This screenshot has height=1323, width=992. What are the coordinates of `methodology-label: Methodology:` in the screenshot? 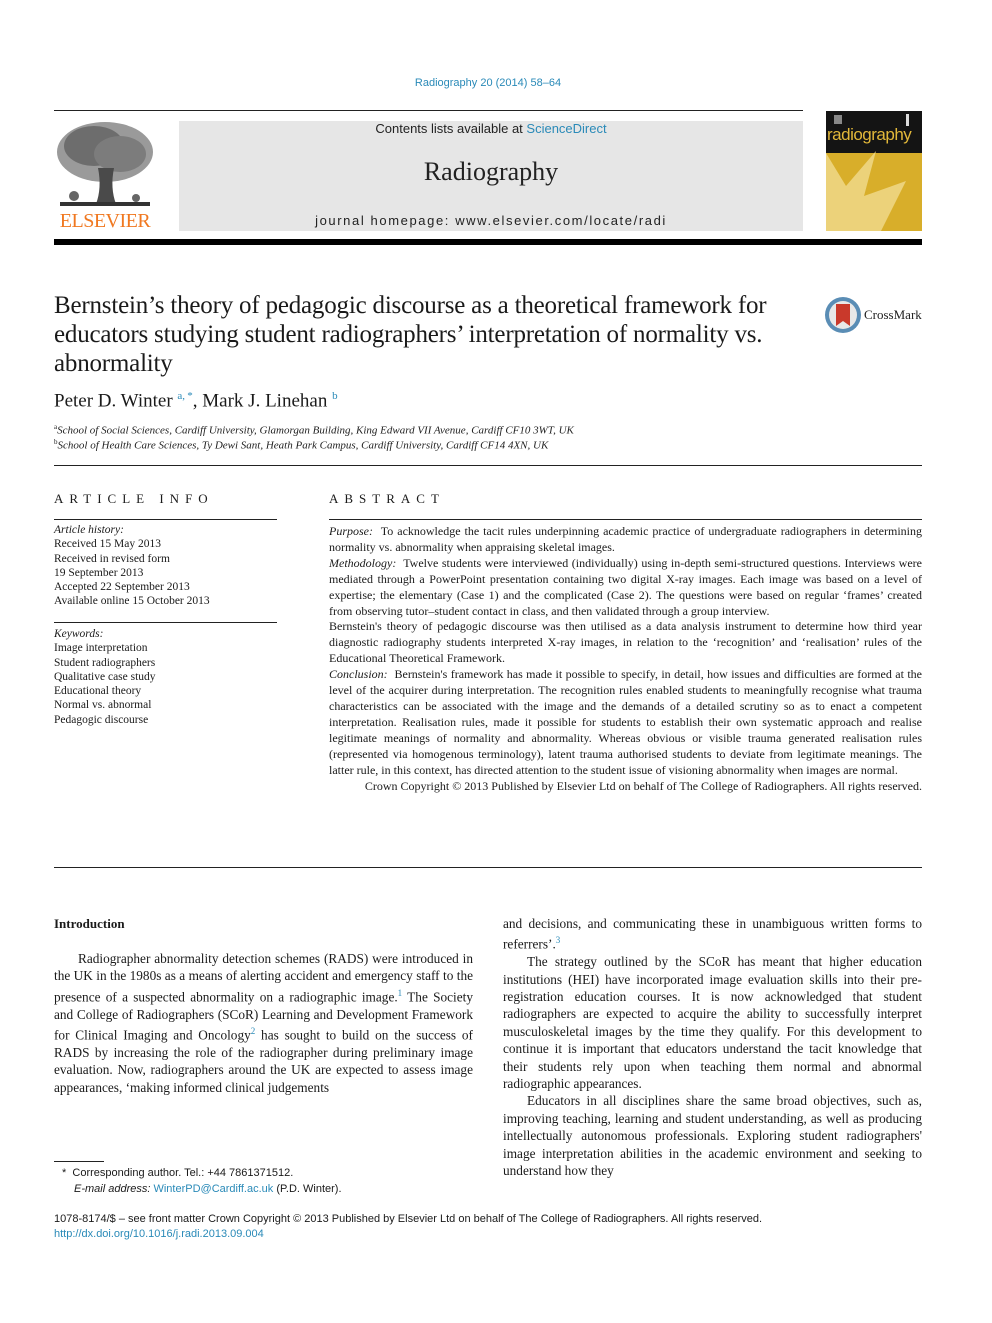 It's located at (363, 562).